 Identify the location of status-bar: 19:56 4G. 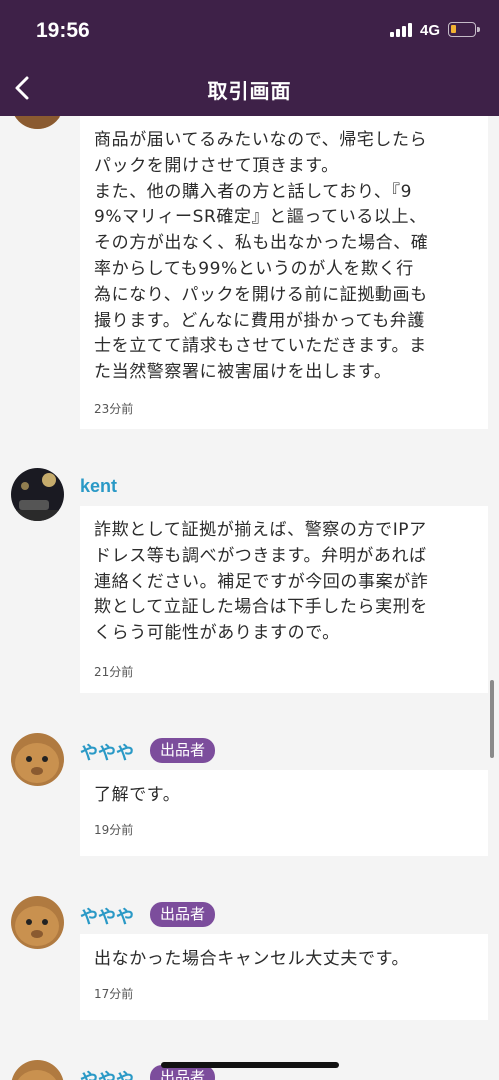
(249, 30).